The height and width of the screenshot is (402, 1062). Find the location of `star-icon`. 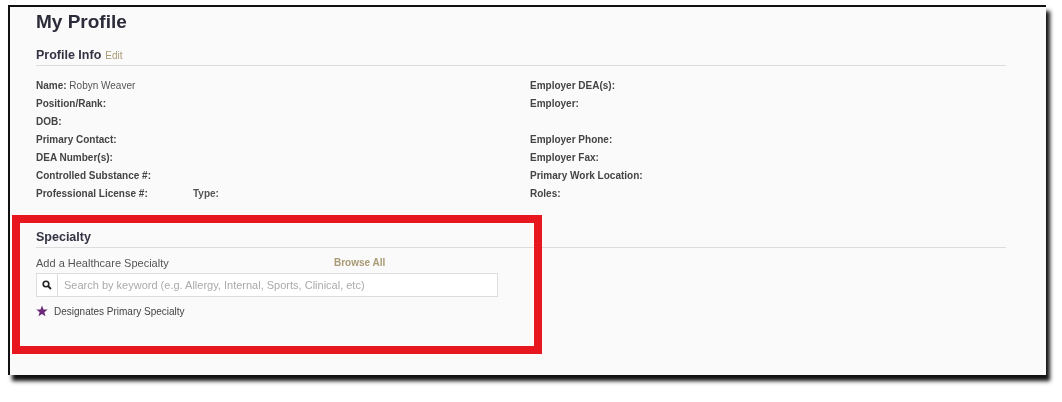

star-icon is located at coordinates (42, 311).